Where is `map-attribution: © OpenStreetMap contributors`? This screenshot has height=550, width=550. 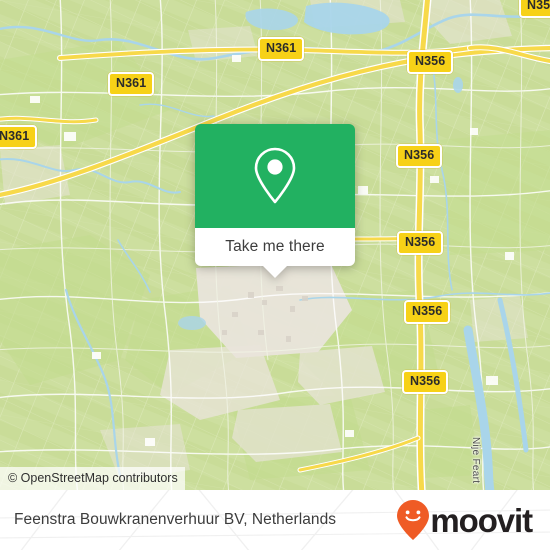 map-attribution: © OpenStreetMap contributors is located at coordinates (92, 478).